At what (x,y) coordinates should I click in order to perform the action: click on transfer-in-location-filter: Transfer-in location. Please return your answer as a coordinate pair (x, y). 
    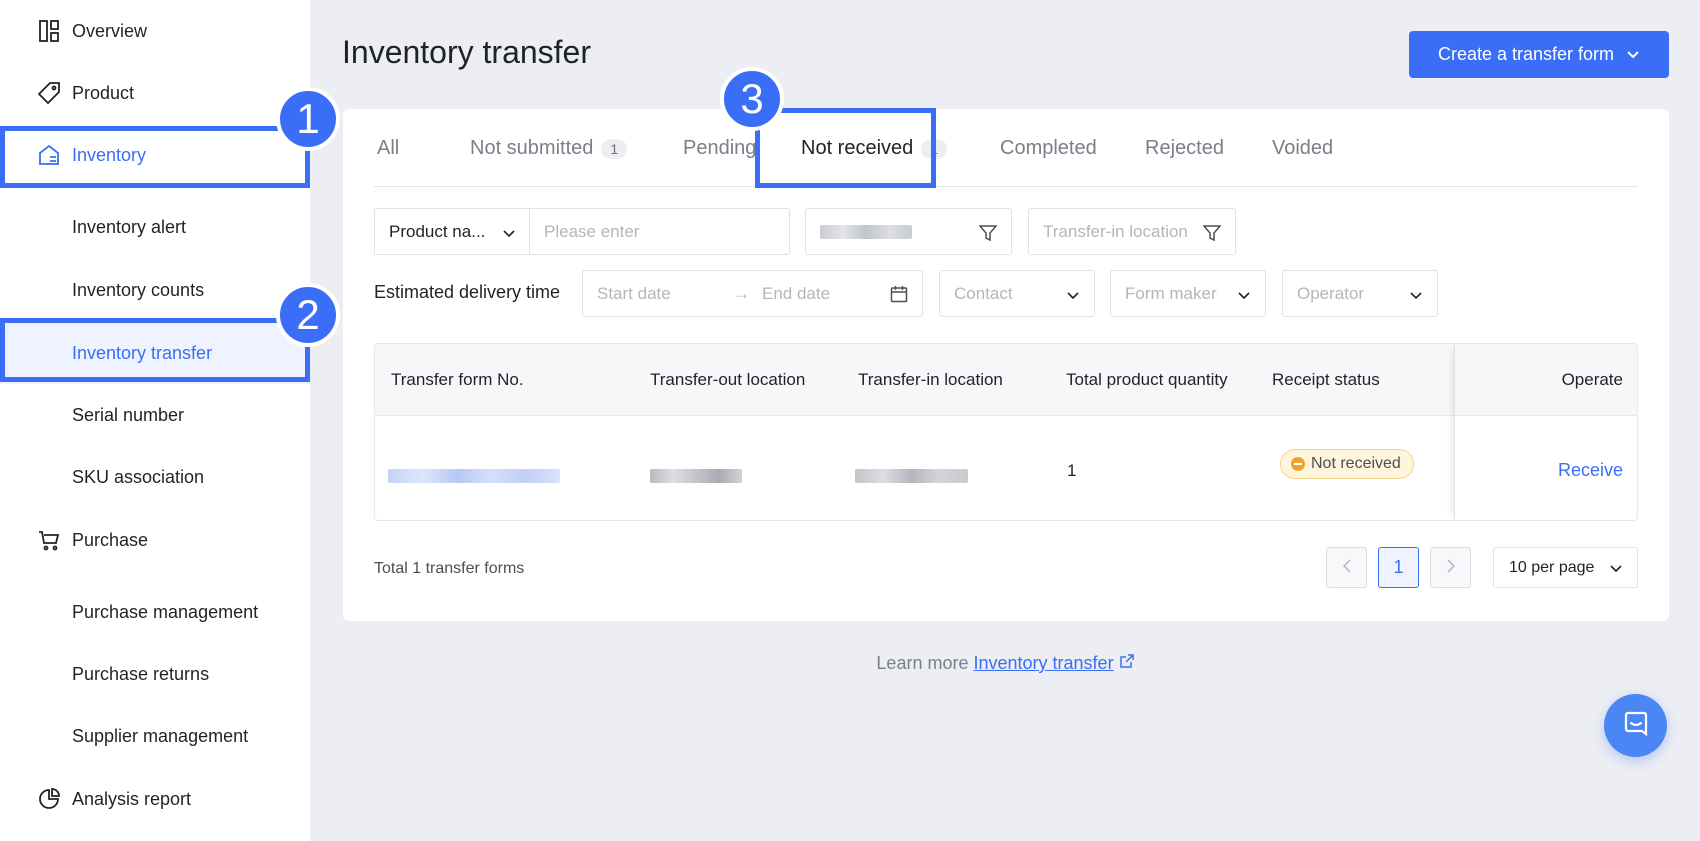
    Looking at the image, I should click on (1132, 231).